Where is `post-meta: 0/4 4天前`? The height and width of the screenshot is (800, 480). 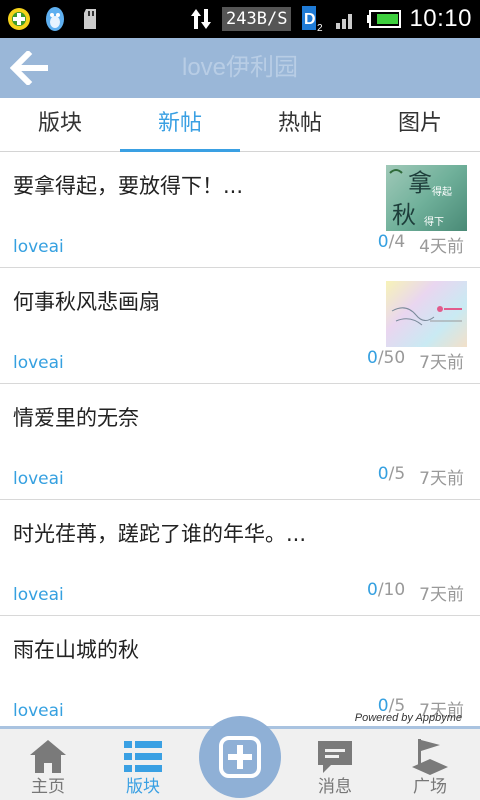 post-meta: 0/4 4天前 is located at coordinates (421, 244).